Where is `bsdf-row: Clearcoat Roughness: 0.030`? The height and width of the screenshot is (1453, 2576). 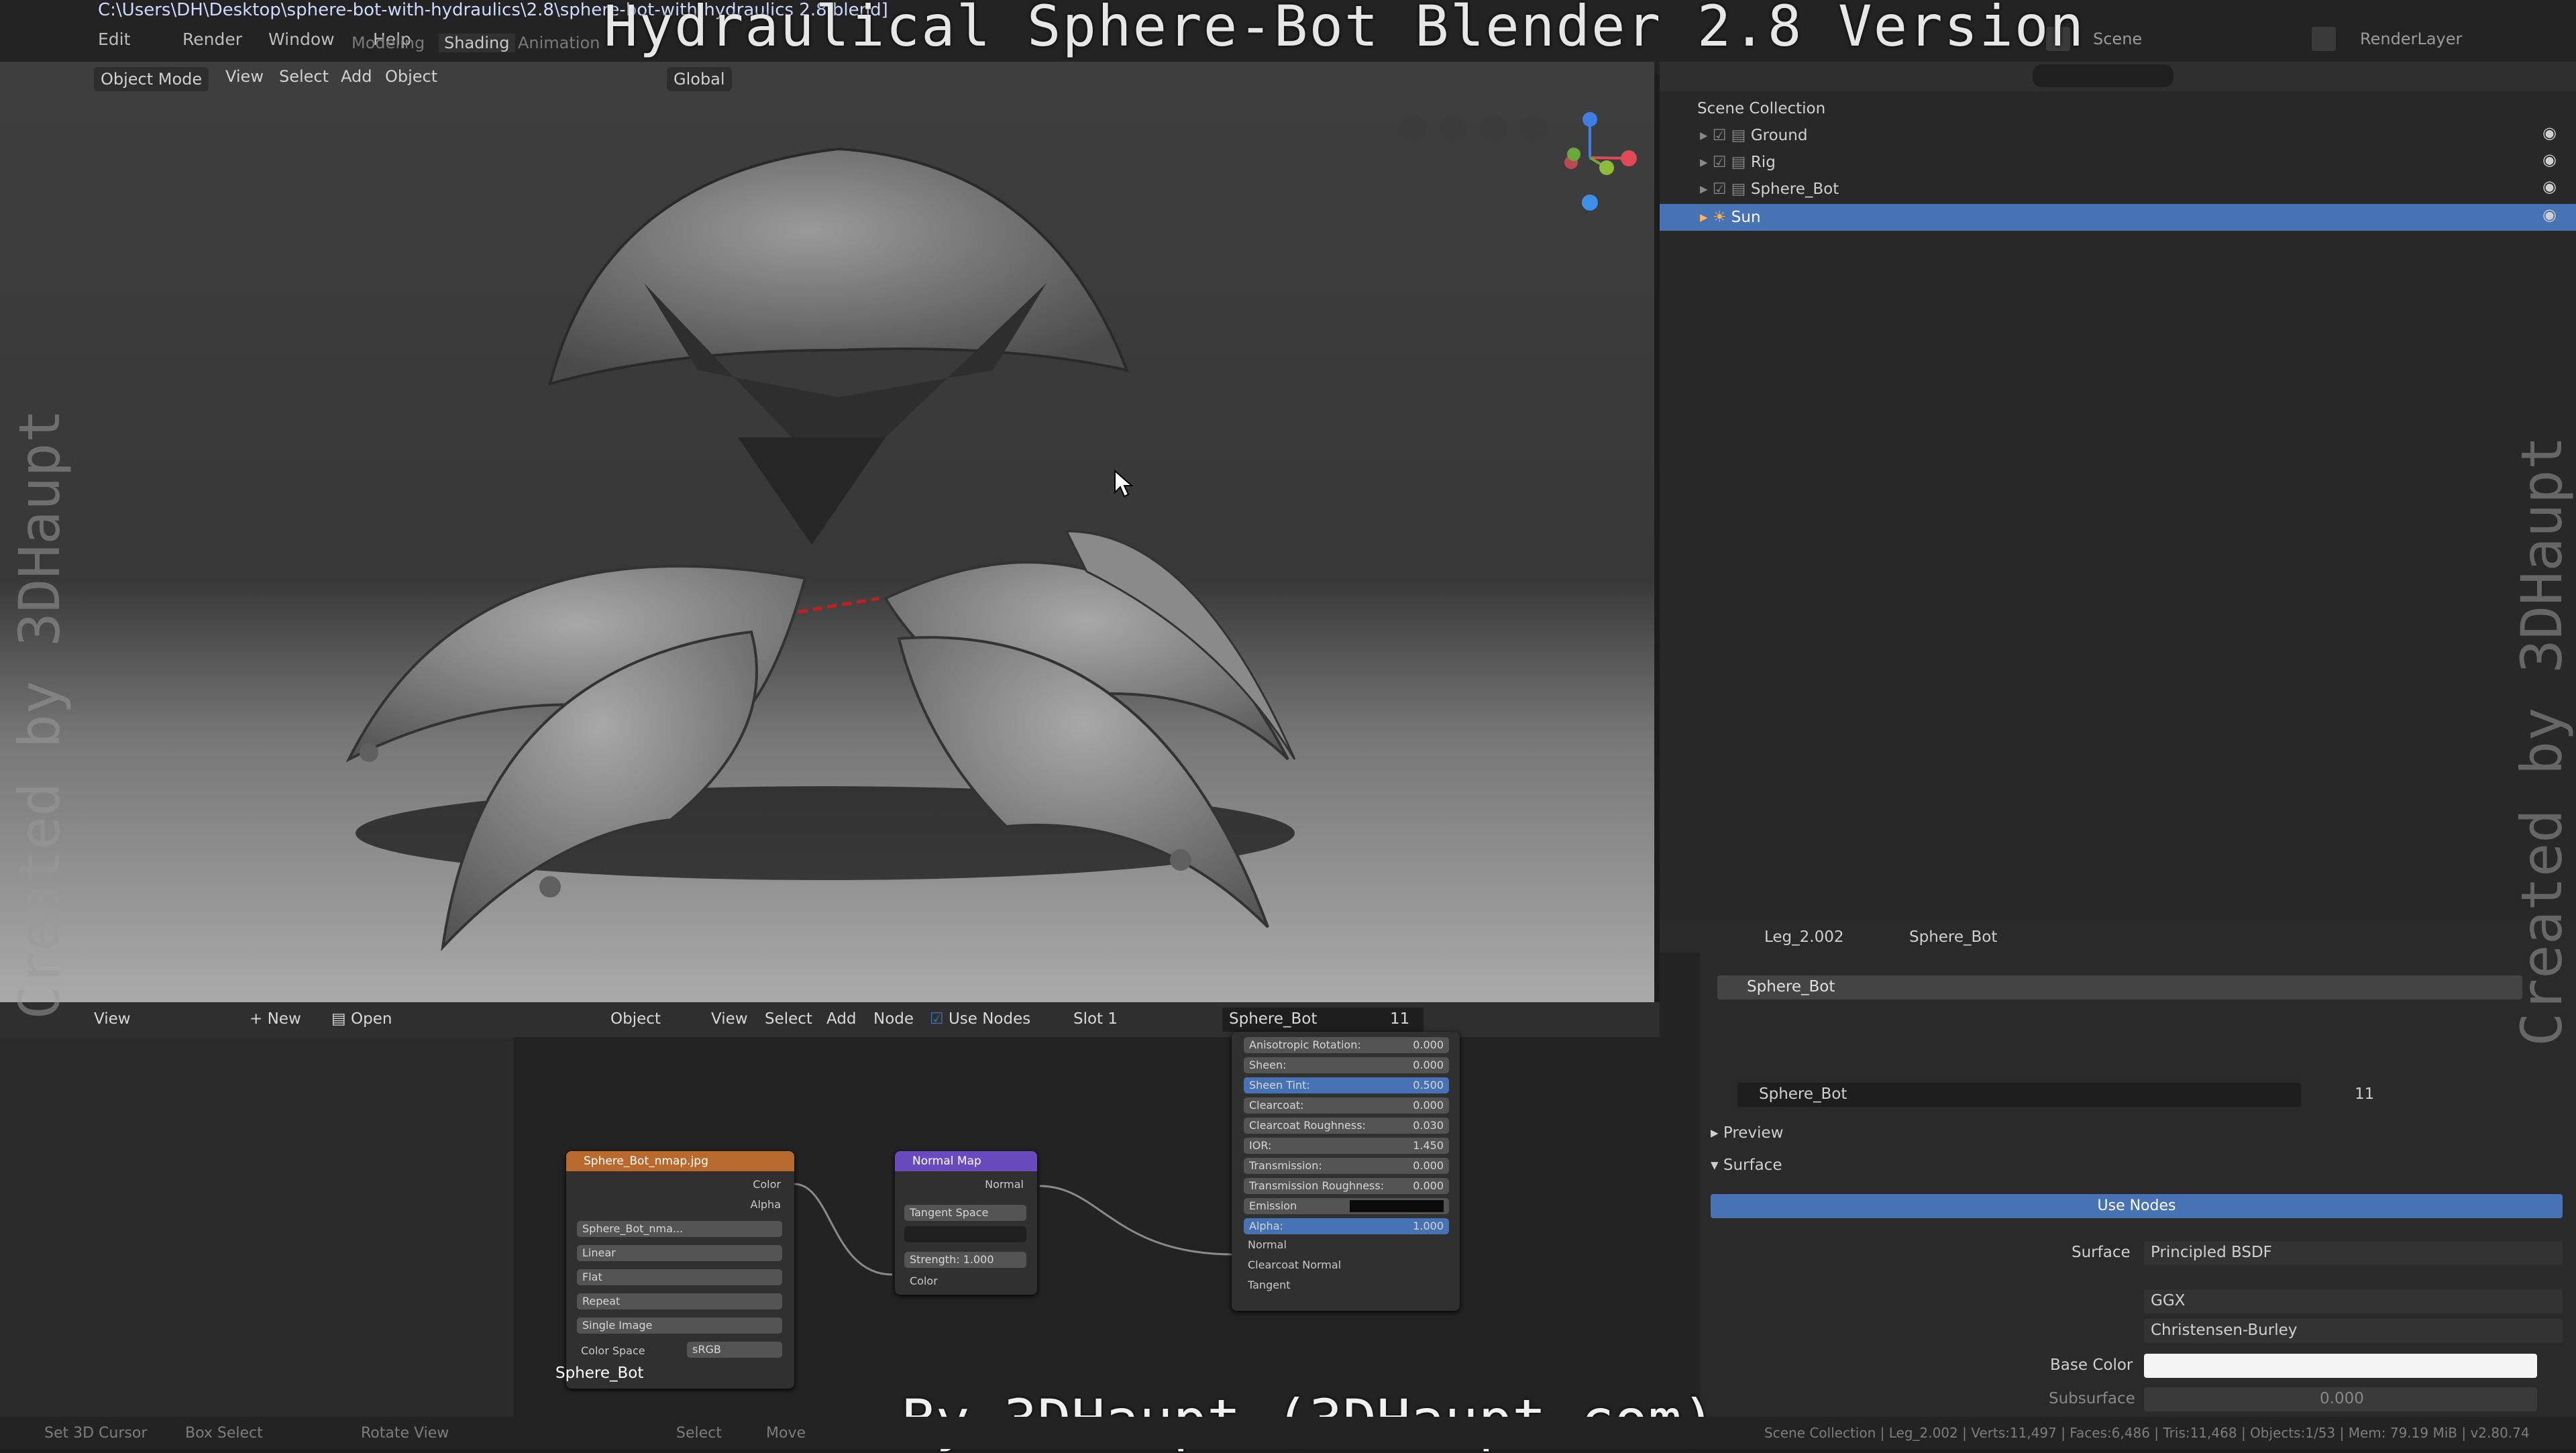 bsdf-row: Clearcoat Roughness: 0.030 is located at coordinates (1346, 1126).